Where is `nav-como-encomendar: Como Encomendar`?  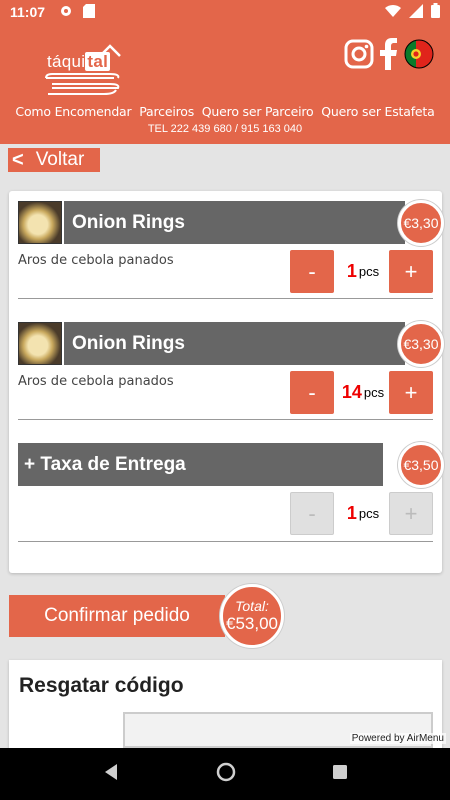 nav-como-encomendar: Como Encomendar is located at coordinates (73, 111).